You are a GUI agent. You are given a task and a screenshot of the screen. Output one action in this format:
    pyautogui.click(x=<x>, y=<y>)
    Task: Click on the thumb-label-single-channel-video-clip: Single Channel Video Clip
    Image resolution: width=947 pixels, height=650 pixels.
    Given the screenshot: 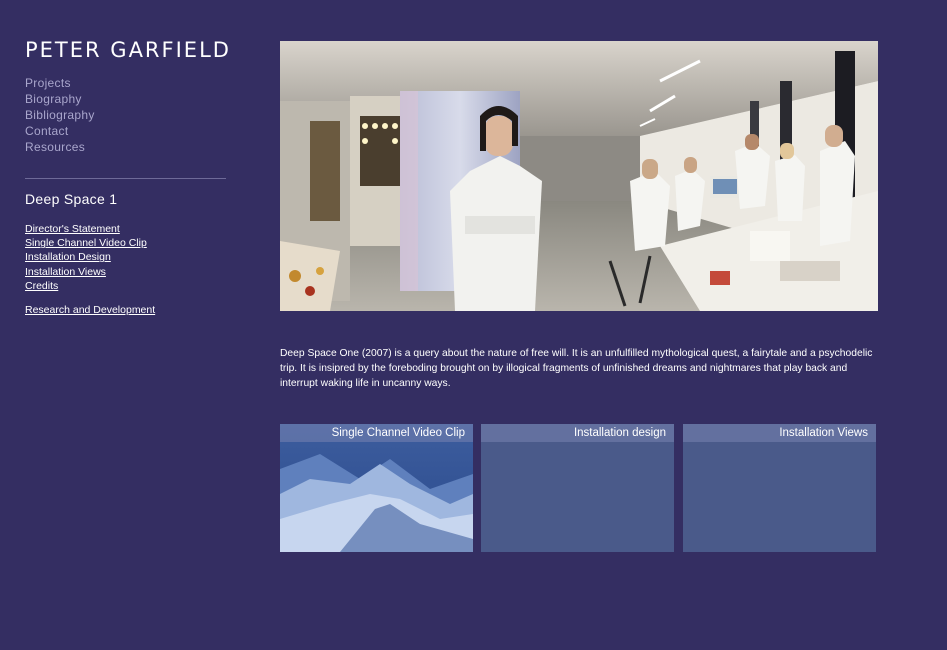 What is the action you would take?
    pyautogui.click(x=376, y=433)
    